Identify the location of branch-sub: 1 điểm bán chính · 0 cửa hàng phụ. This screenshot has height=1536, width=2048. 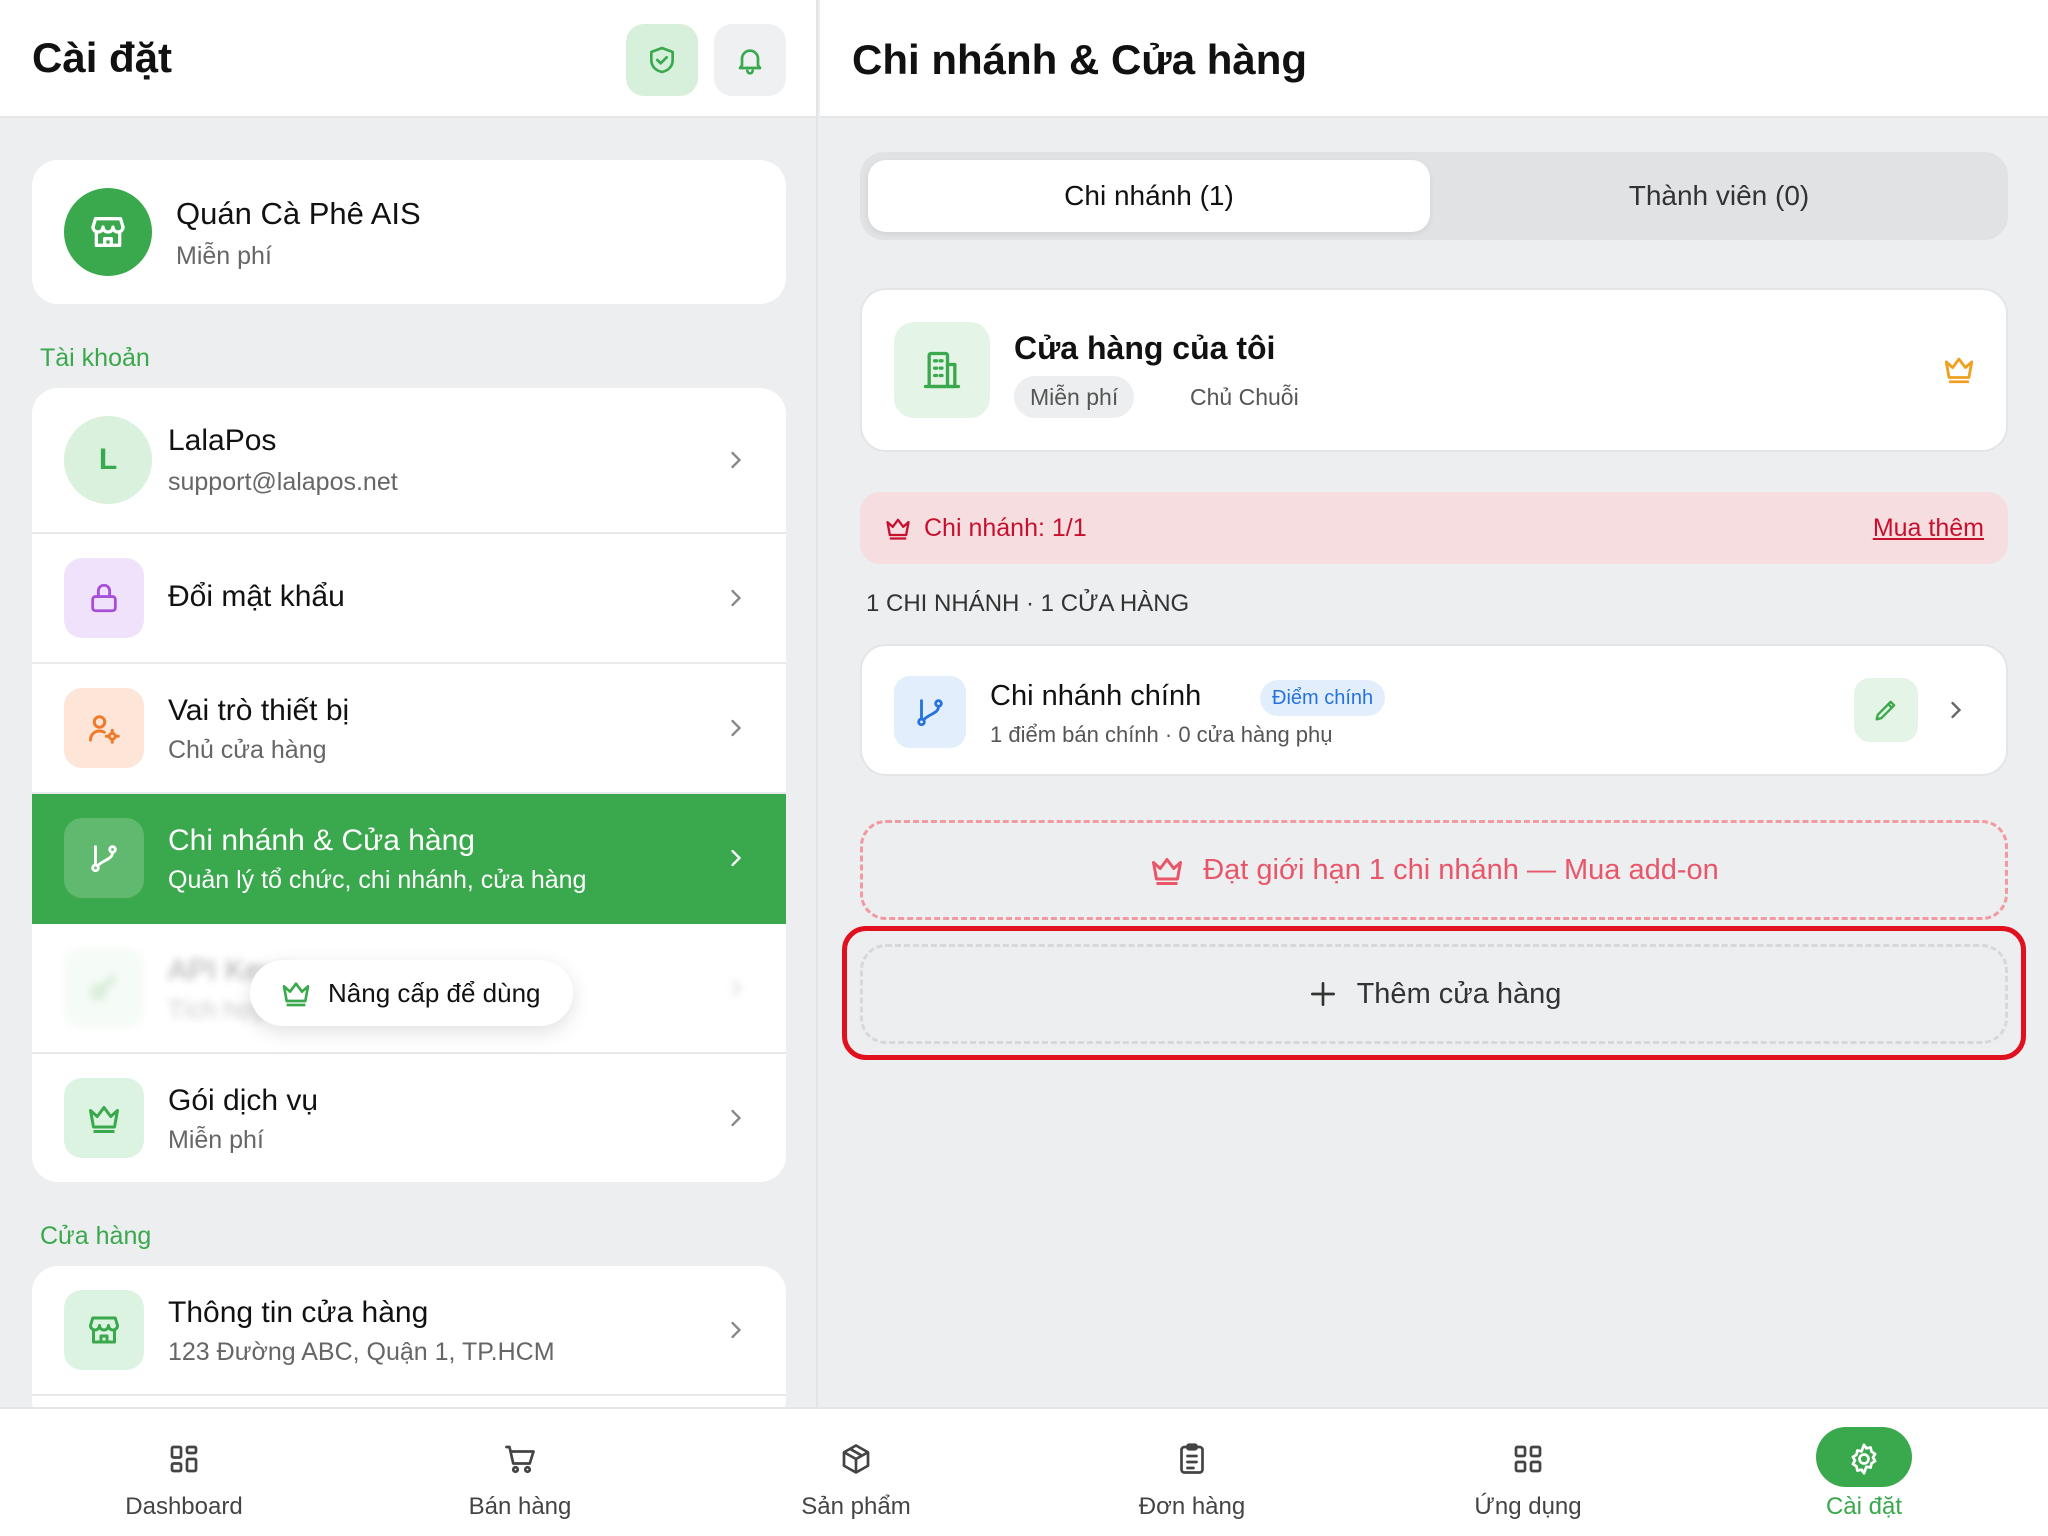
(1161, 734).